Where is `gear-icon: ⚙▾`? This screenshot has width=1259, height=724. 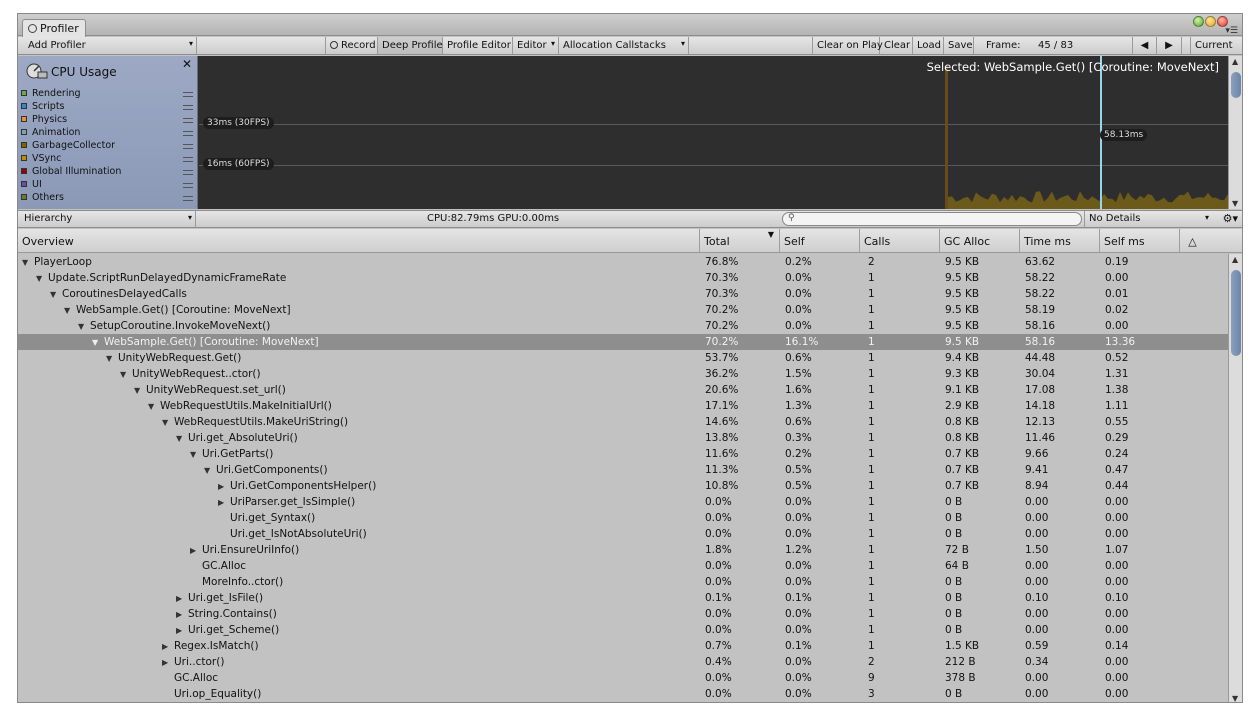
gear-icon: ⚙▾ is located at coordinates (1230, 218).